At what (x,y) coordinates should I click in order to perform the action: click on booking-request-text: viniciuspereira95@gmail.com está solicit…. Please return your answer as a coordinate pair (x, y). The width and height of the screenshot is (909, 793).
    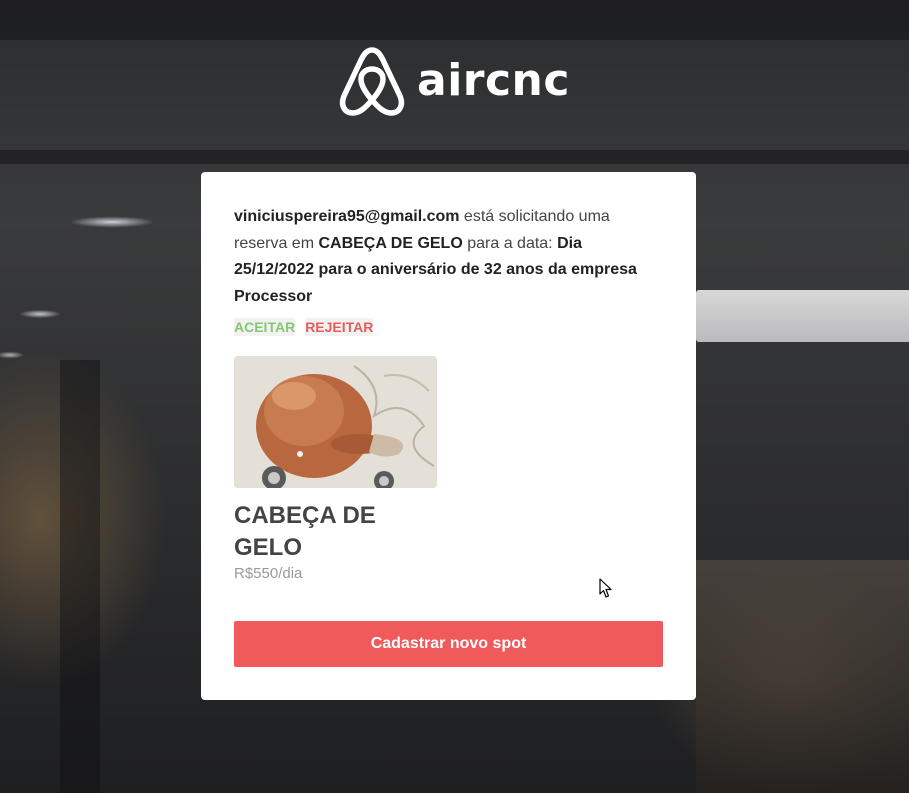
    Looking at the image, I should click on (449, 257).